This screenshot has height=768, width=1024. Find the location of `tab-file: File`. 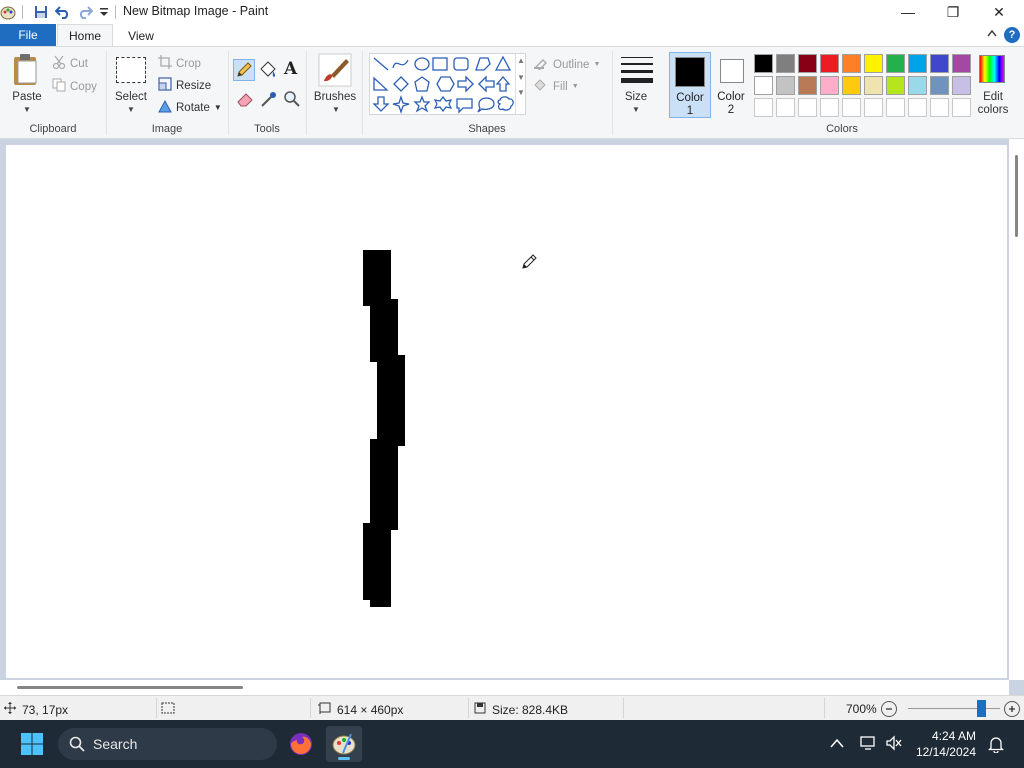

tab-file: File is located at coordinates (28, 35).